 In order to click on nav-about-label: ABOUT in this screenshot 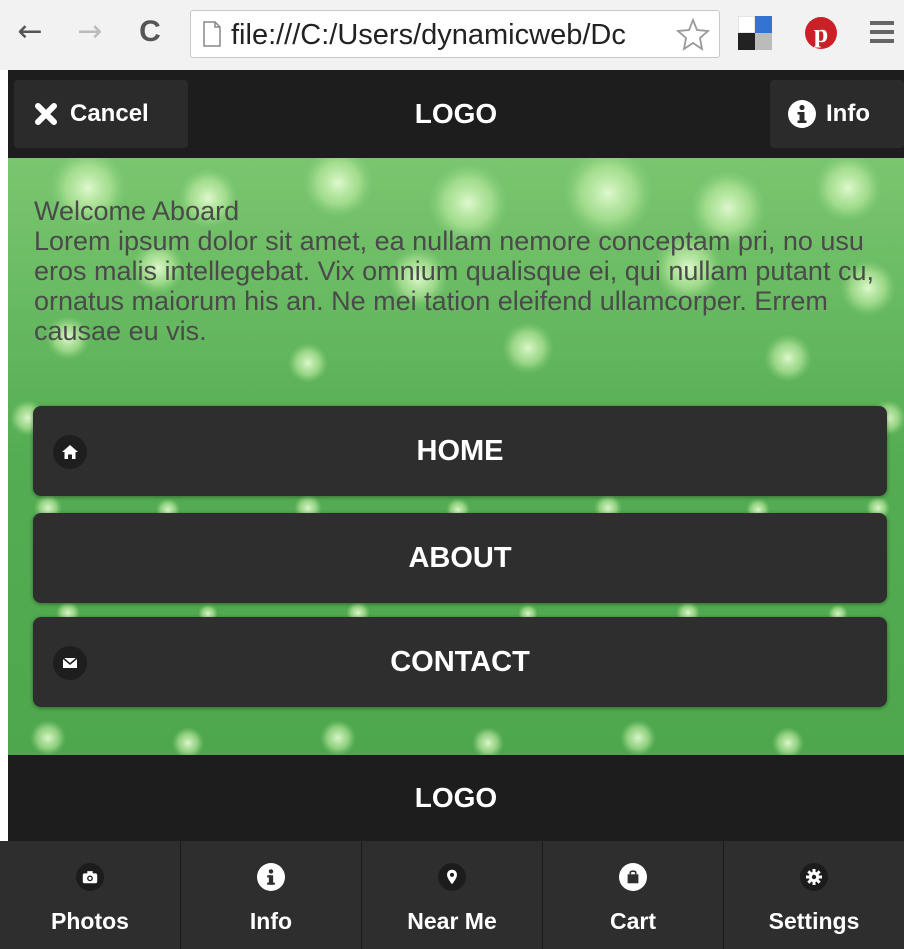, I will do `click(460, 558)`.